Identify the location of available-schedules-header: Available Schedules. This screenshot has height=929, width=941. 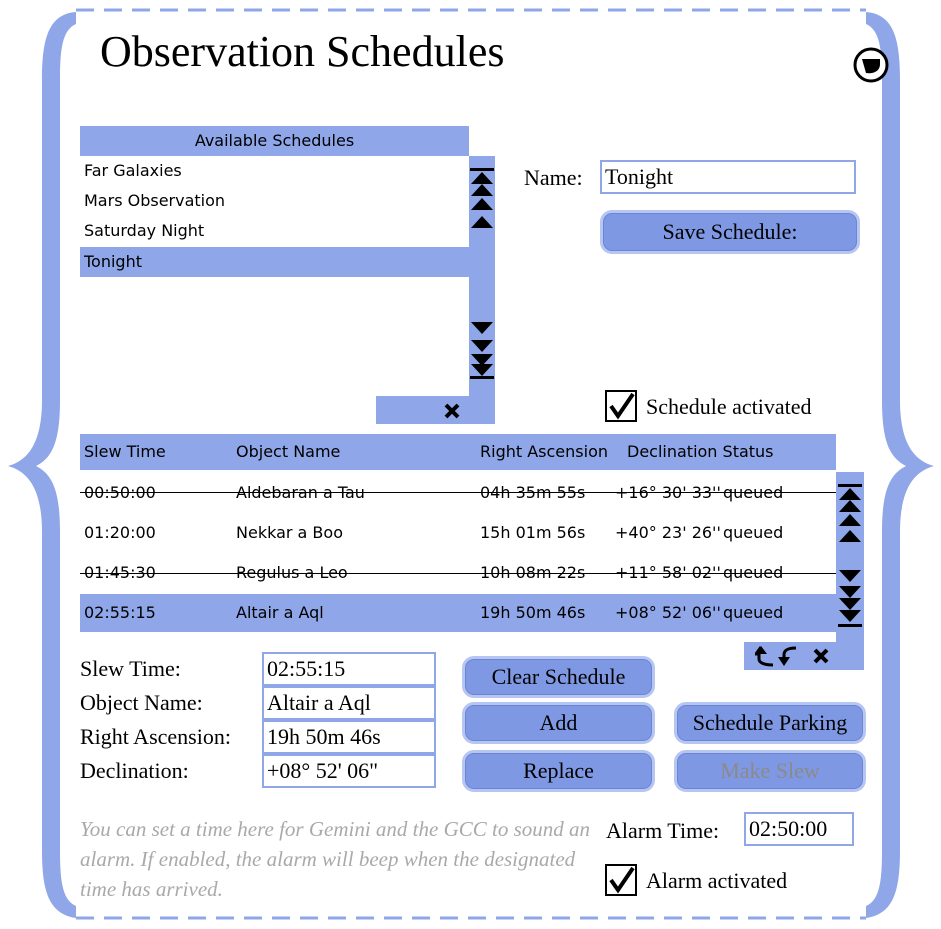
(274, 141).